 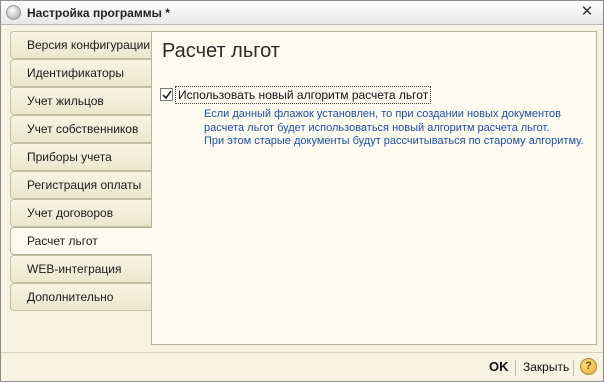 I want to click on tab-payment-registration: Регистрация оплаты, so click(x=80, y=185).